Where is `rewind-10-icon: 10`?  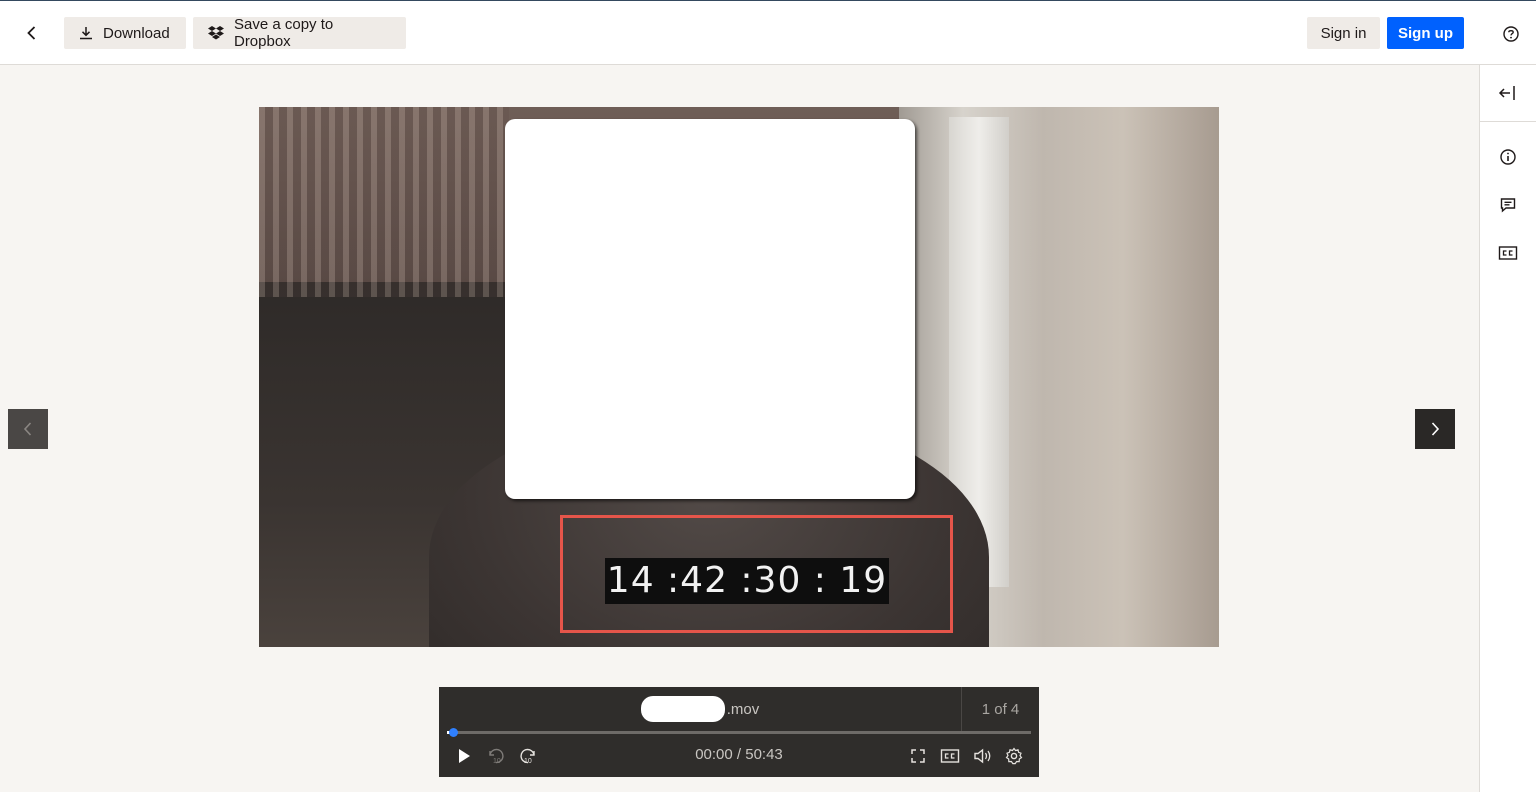
rewind-10-icon: 10 is located at coordinates (496, 756).